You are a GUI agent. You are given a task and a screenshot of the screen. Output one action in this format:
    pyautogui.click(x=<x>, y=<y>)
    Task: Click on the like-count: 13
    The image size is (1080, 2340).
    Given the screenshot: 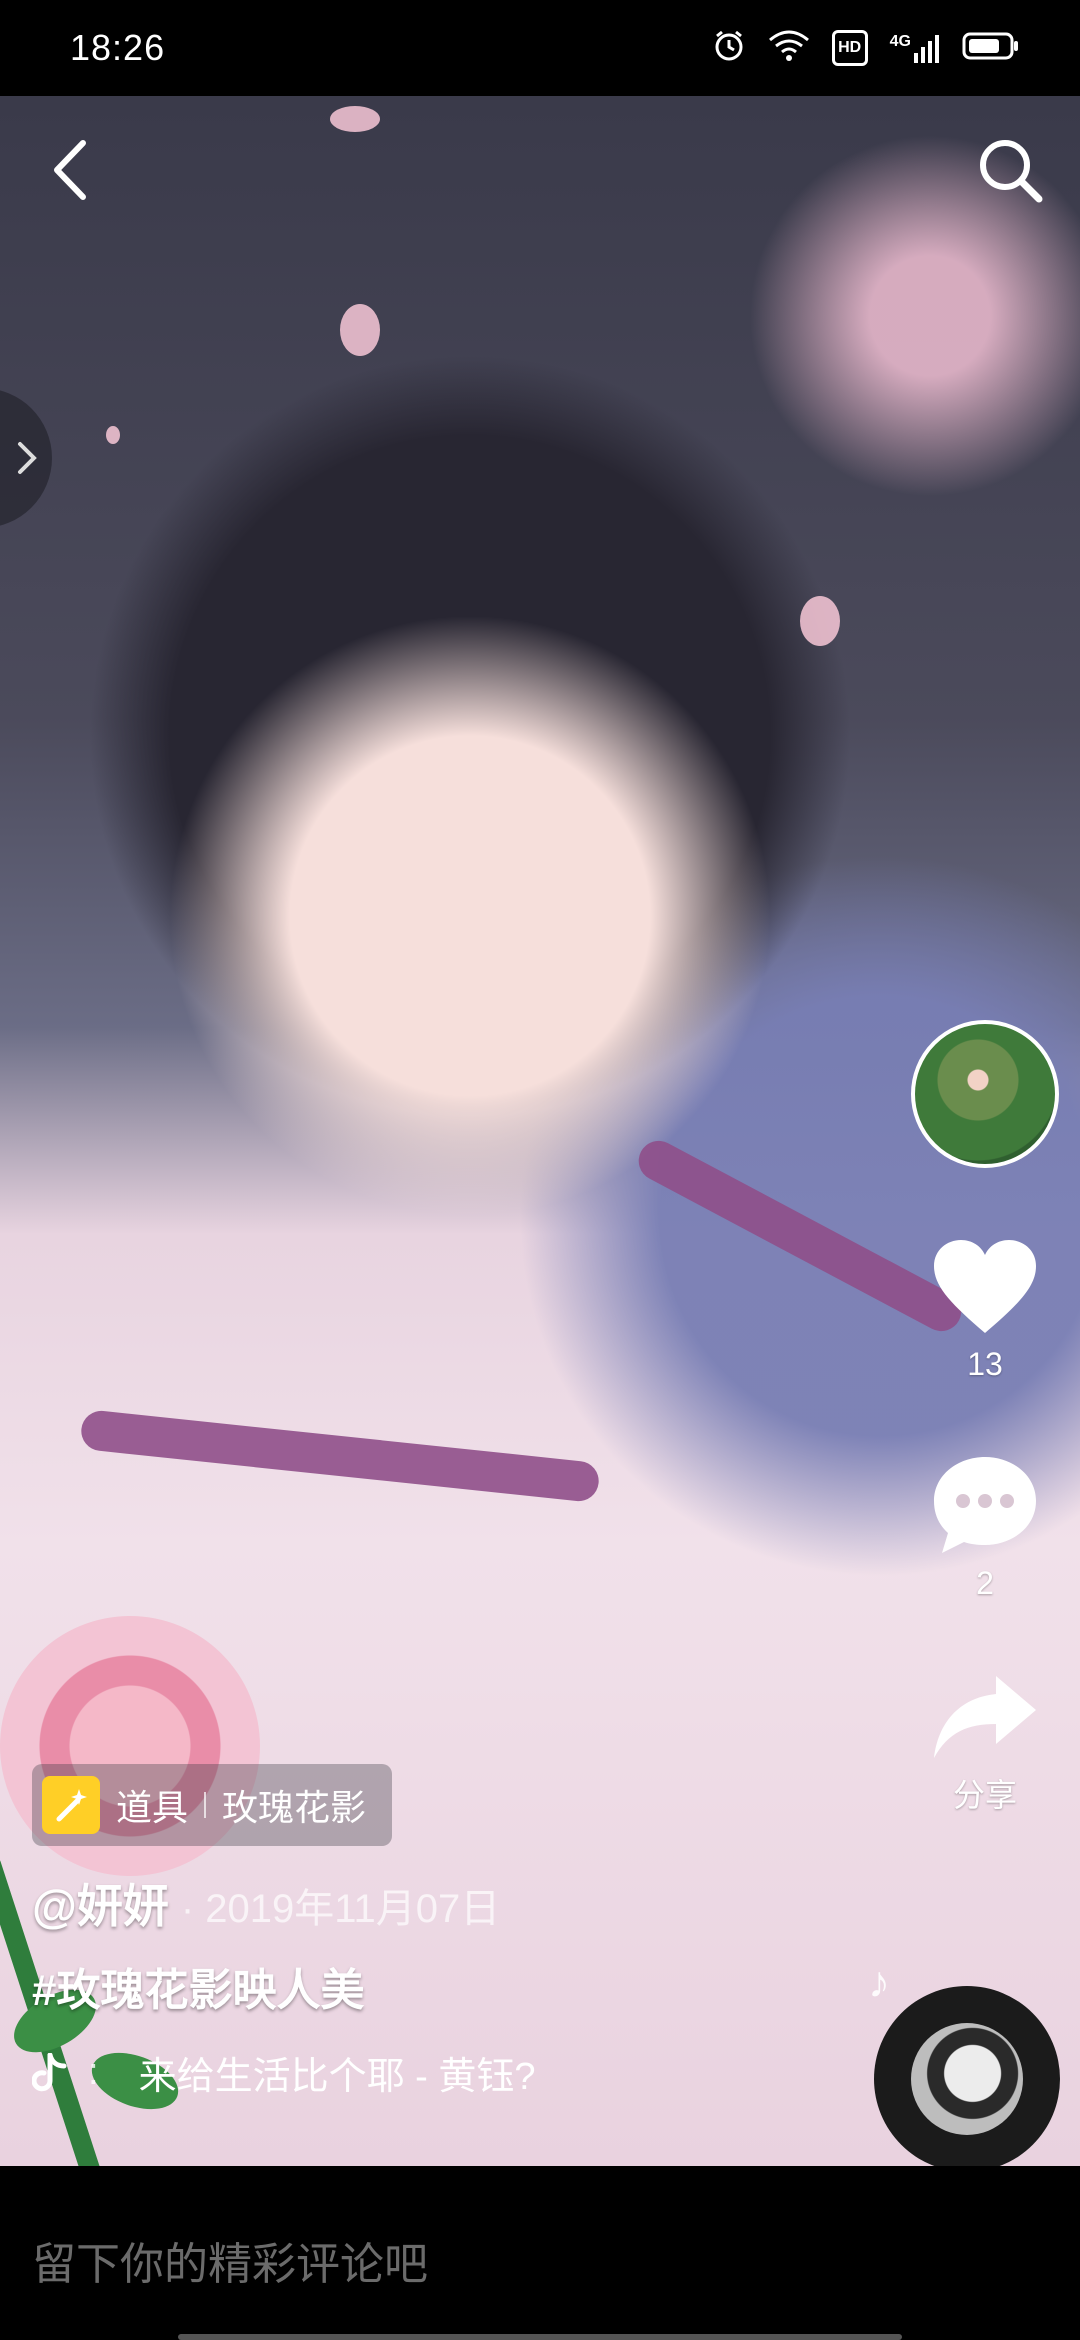 What is the action you would take?
    pyautogui.click(x=985, y=1364)
    